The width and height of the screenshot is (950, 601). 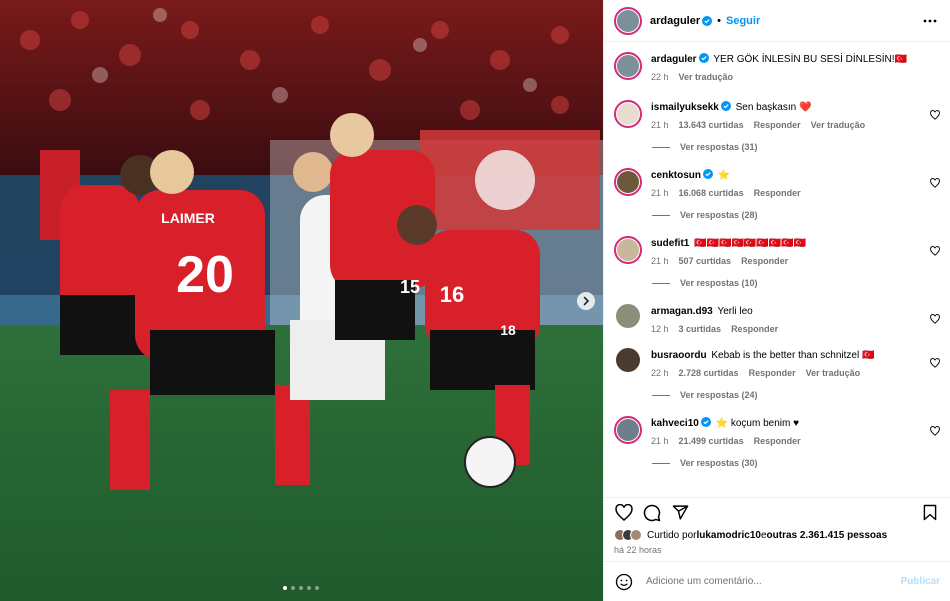 What do you see at coordinates (724, 175) in the screenshot?
I see `comment-text: ⭐` at bounding box center [724, 175].